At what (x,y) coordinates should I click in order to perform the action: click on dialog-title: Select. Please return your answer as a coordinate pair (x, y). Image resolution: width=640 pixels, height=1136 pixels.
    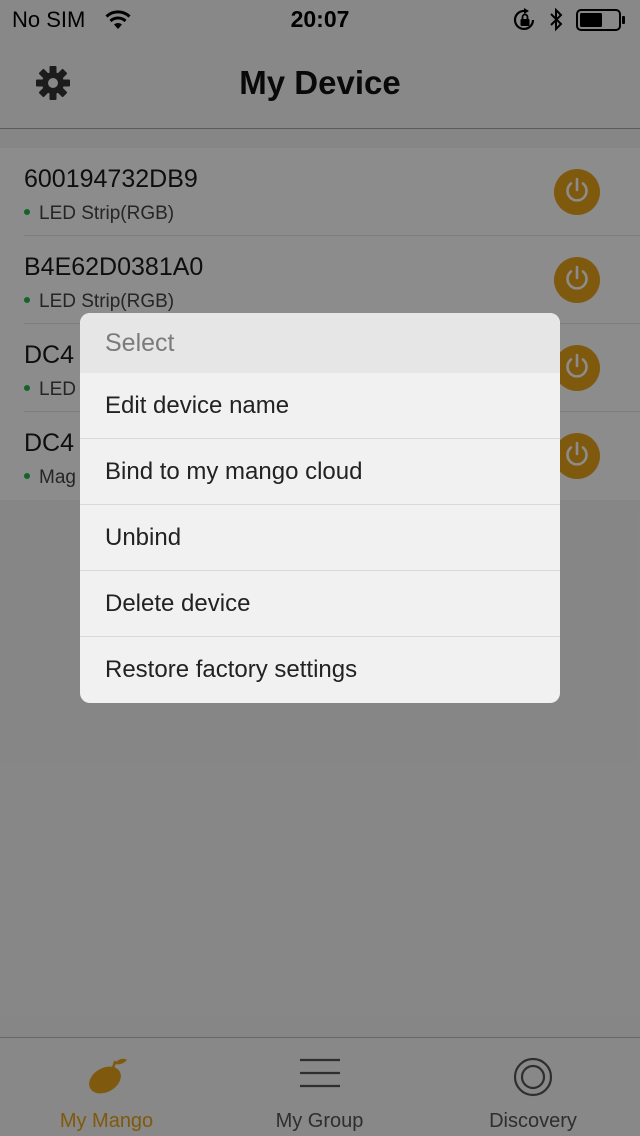
    Looking at the image, I should click on (320, 343).